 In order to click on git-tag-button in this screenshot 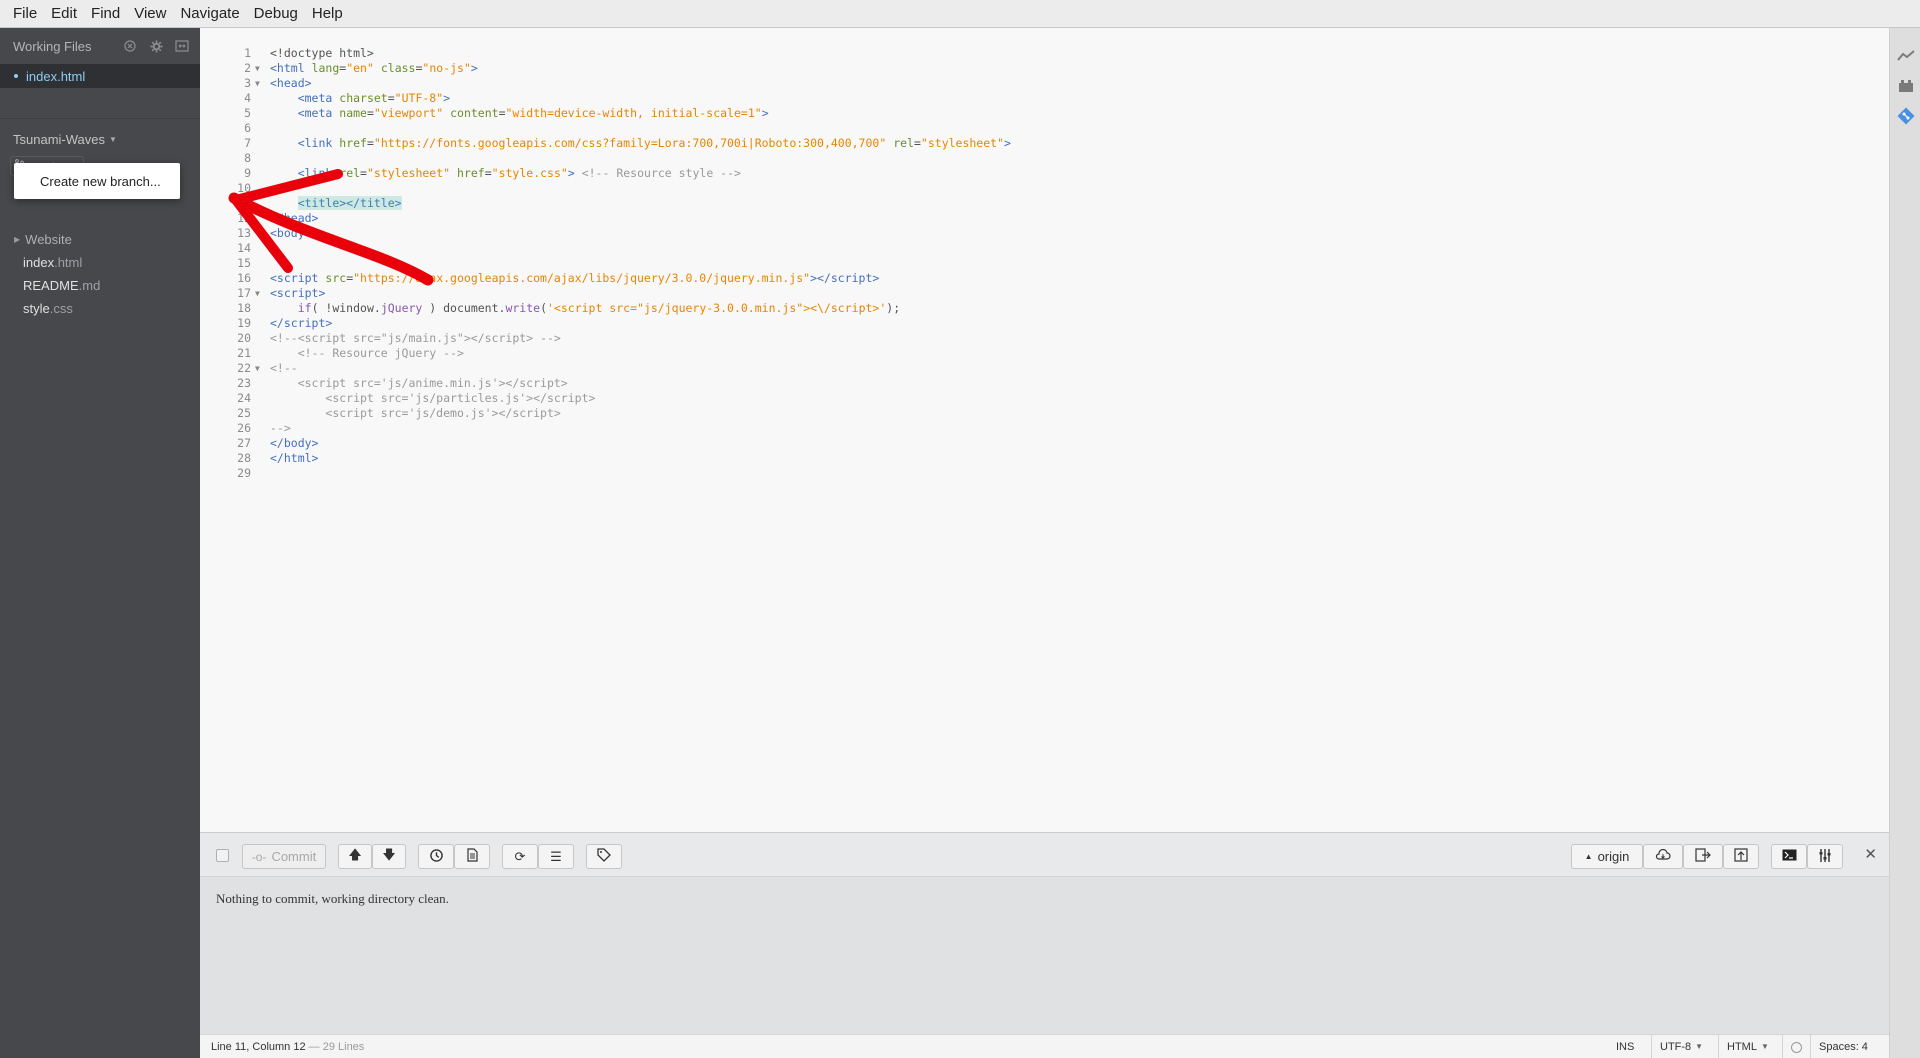, I will do `click(604, 856)`.